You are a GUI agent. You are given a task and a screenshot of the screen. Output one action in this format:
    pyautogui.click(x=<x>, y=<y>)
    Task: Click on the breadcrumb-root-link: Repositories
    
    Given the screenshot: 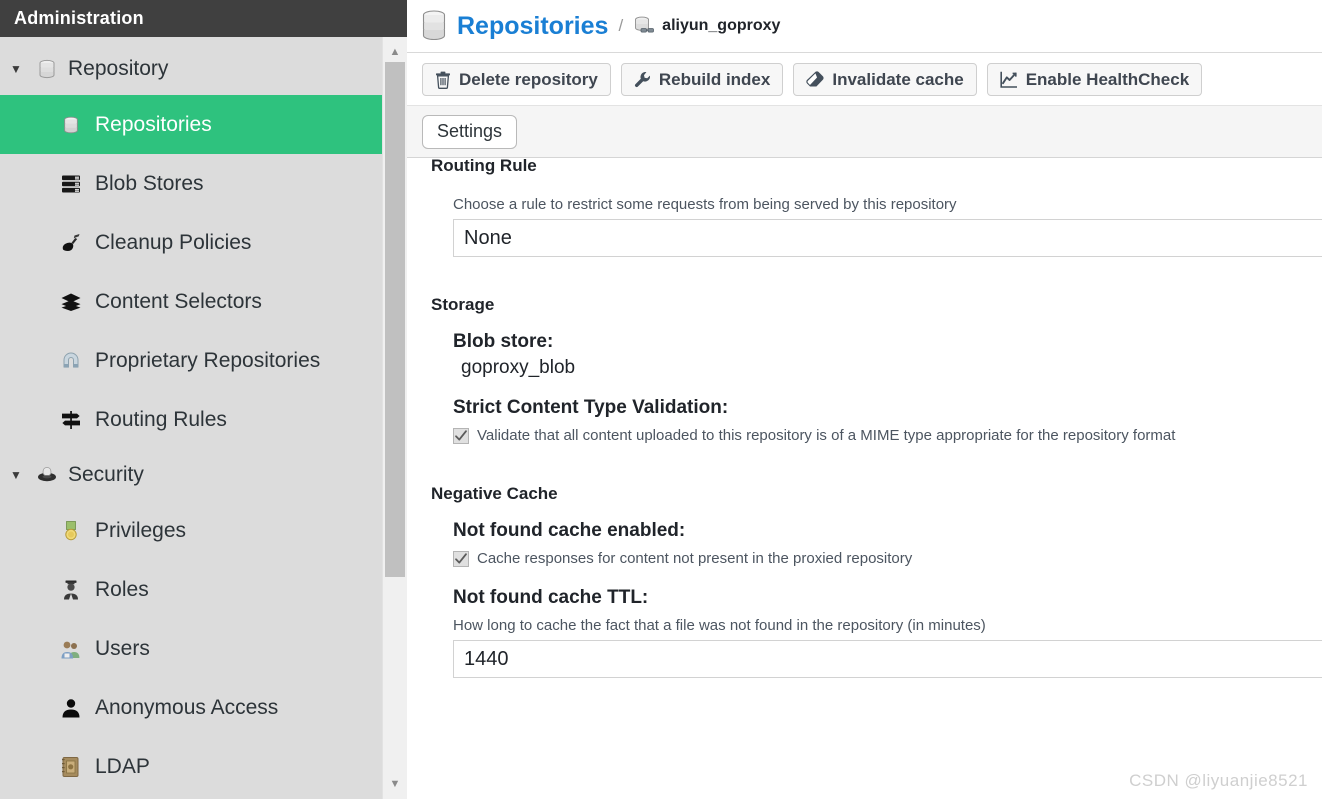 What is the action you would take?
    pyautogui.click(x=532, y=26)
    